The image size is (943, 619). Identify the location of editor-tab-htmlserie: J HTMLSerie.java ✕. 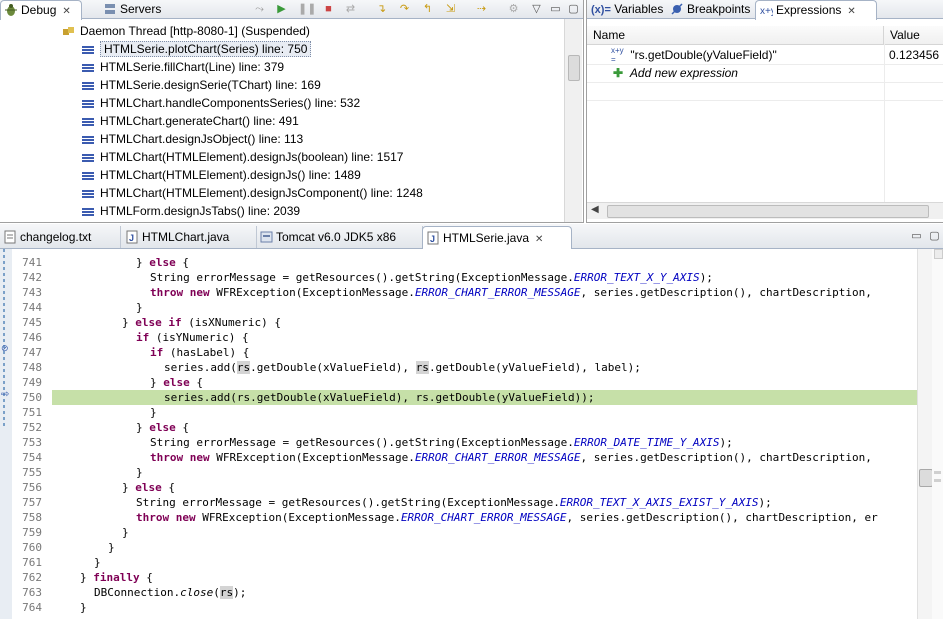
(497, 237).